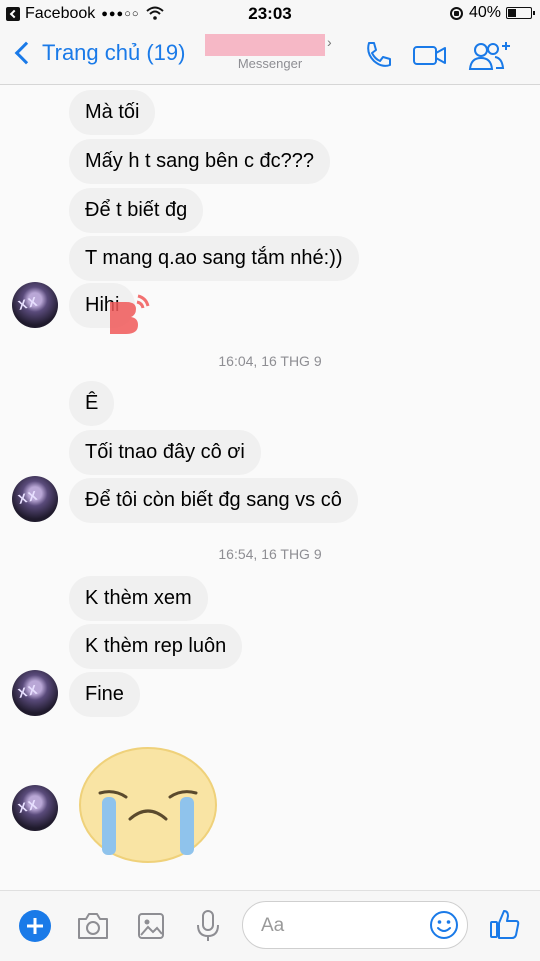 The image size is (540, 961). I want to click on battery-percent: 40%, so click(484, 12).